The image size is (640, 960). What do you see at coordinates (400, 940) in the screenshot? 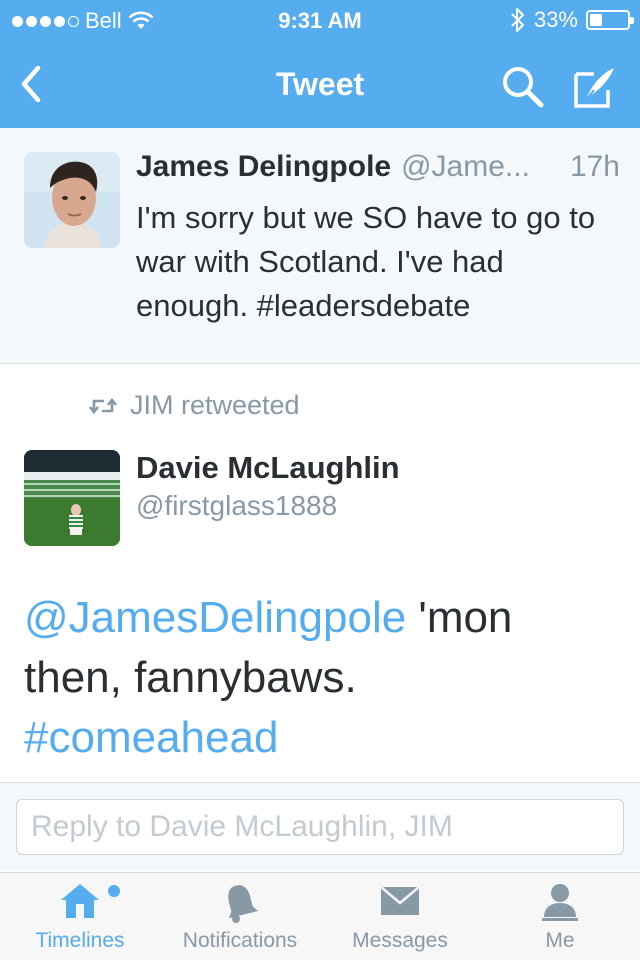
I see `tab-label: Messages` at bounding box center [400, 940].